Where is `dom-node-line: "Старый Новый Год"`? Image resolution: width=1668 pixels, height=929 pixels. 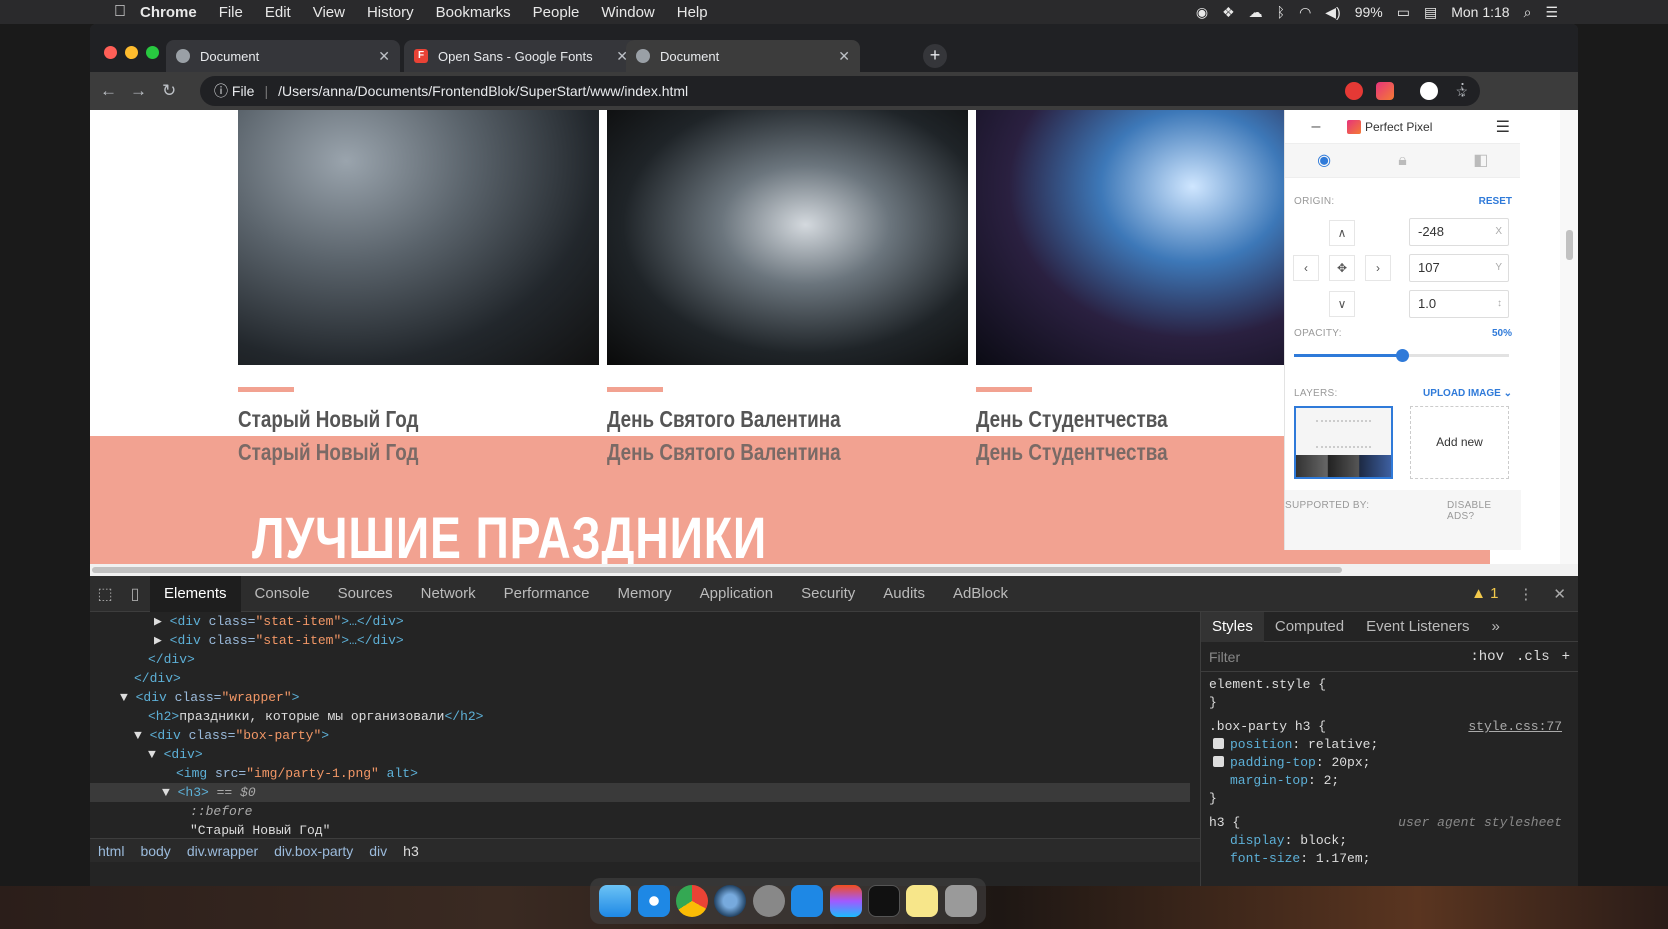
dom-node-line: "Старый Новый Год" is located at coordinates (640, 829).